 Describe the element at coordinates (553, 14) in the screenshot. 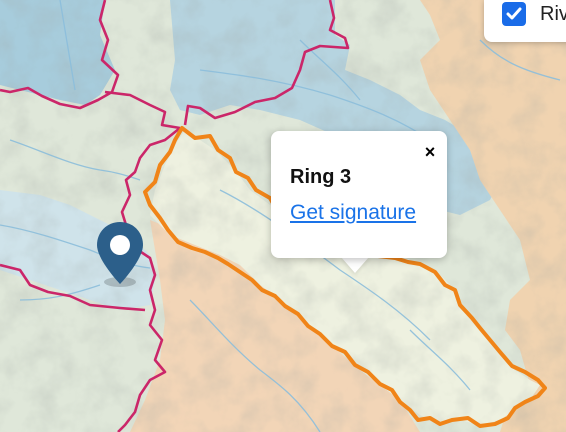

I see `layer-label-rivers: Riv` at that location.